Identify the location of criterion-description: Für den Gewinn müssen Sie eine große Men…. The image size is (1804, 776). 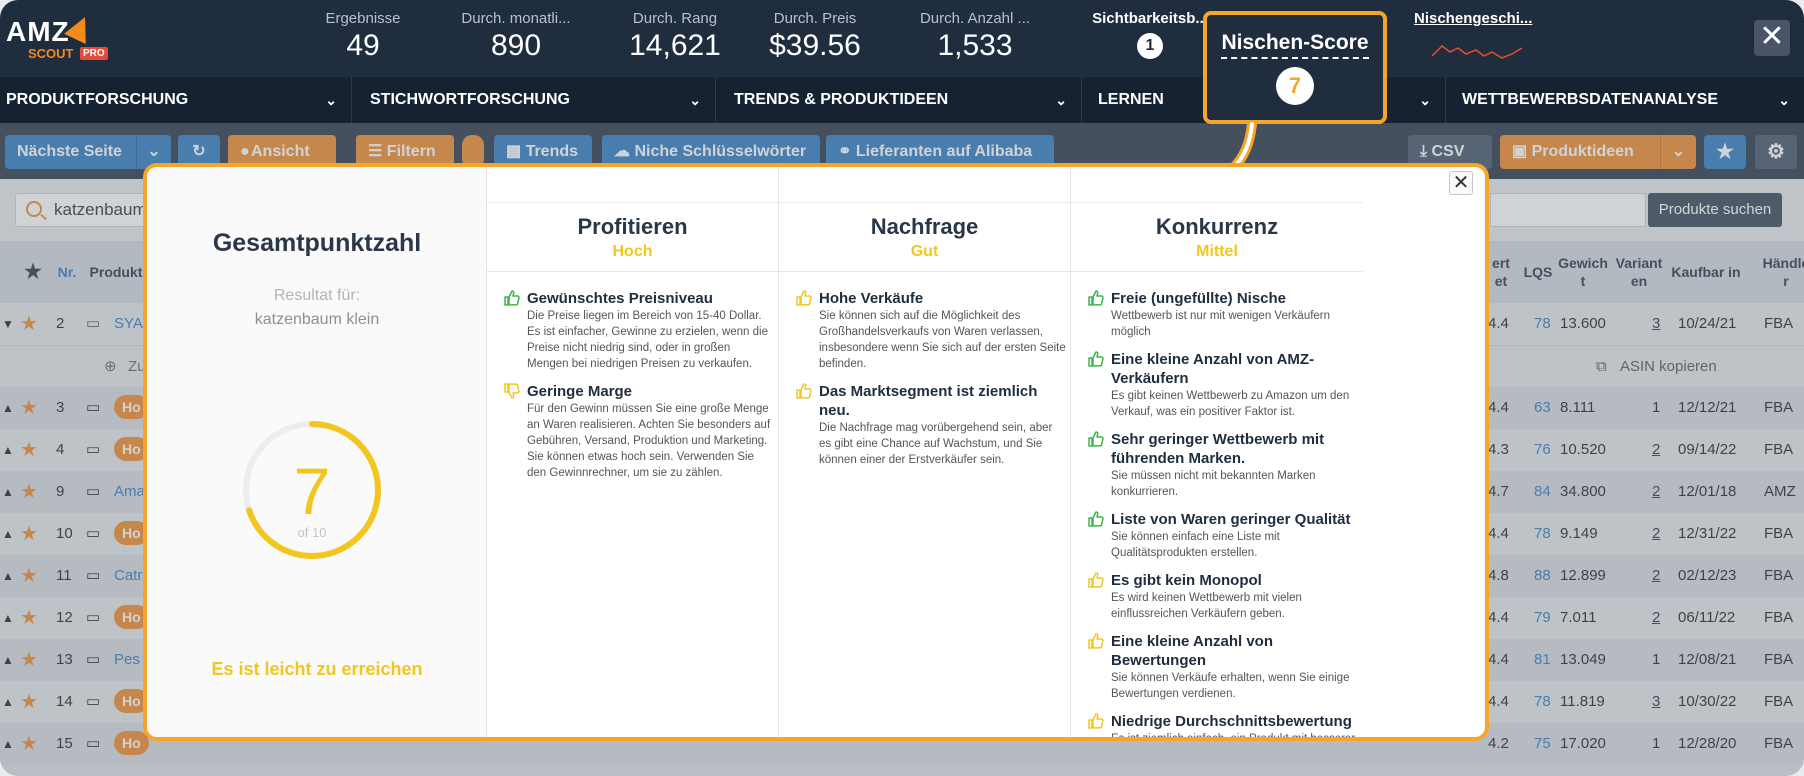
(649, 441).